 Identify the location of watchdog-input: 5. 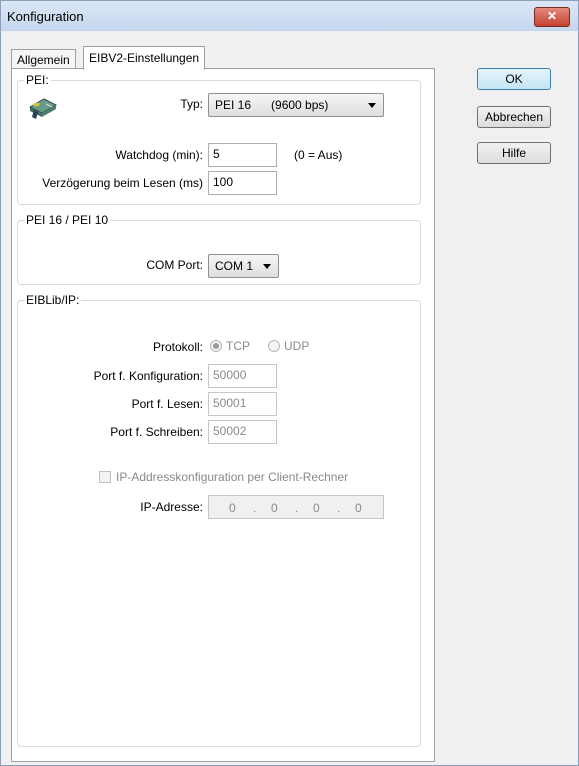
(242, 155).